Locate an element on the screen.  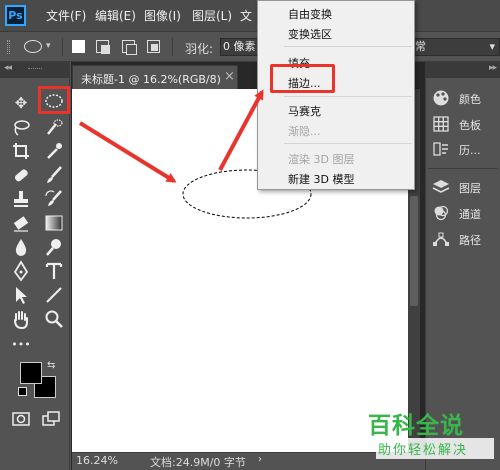
stroke-item-highlight is located at coordinates (302, 78).